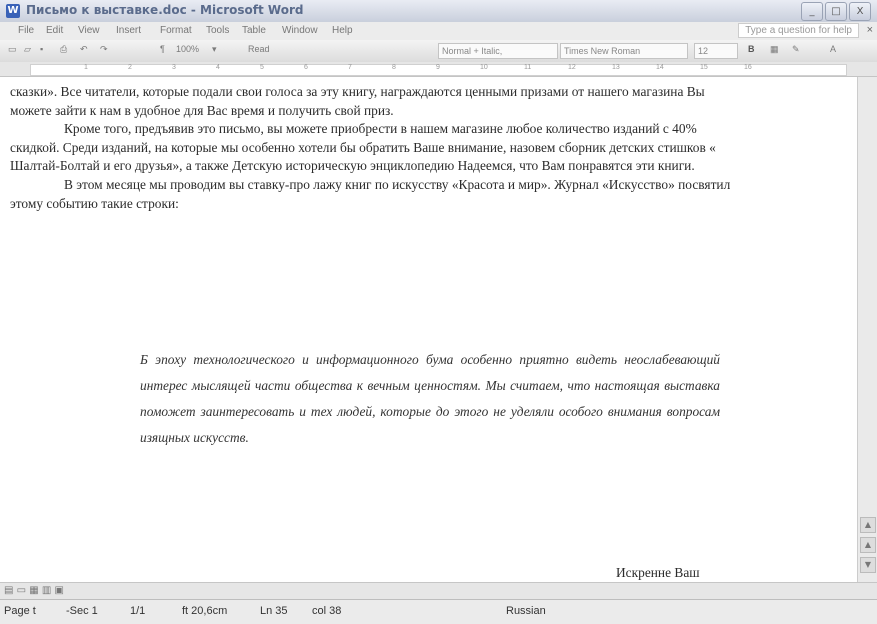  What do you see at coordinates (20, 611) in the screenshot?
I see `status-page: Page t` at bounding box center [20, 611].